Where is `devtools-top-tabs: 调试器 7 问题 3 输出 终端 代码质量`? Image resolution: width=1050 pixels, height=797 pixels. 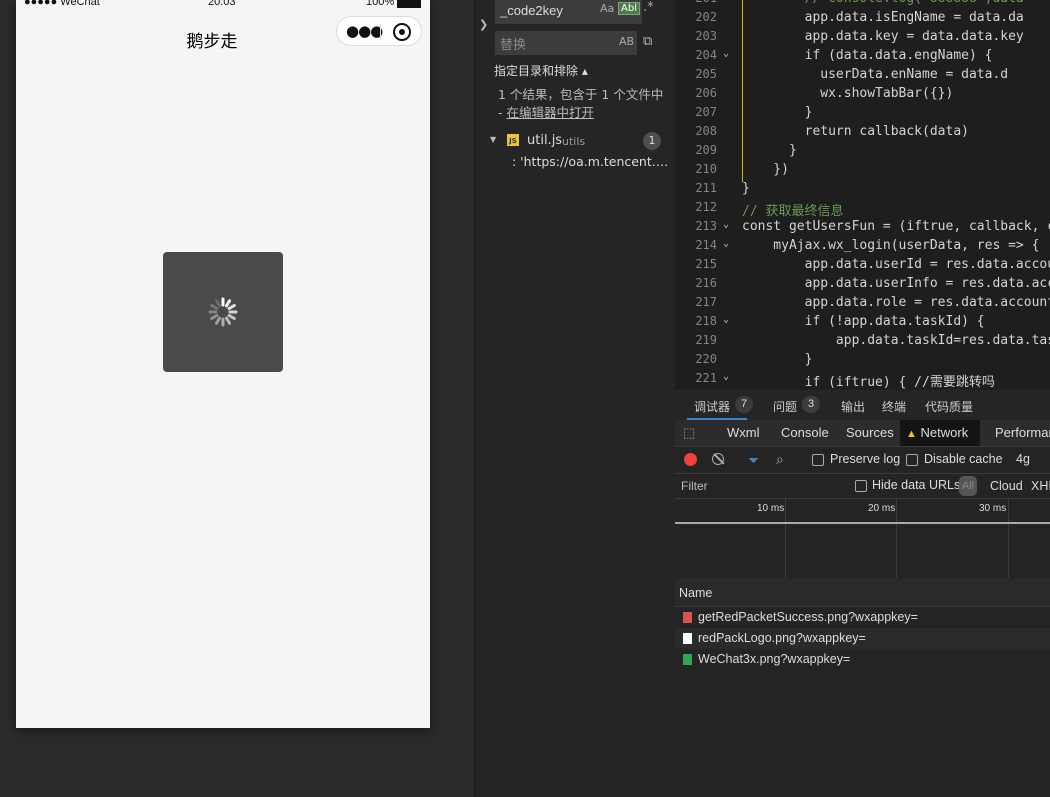
devtools-top-tabs: 调试器 7 问题 3 输出 终端 代码质量 is located at coordinates (862, 405).